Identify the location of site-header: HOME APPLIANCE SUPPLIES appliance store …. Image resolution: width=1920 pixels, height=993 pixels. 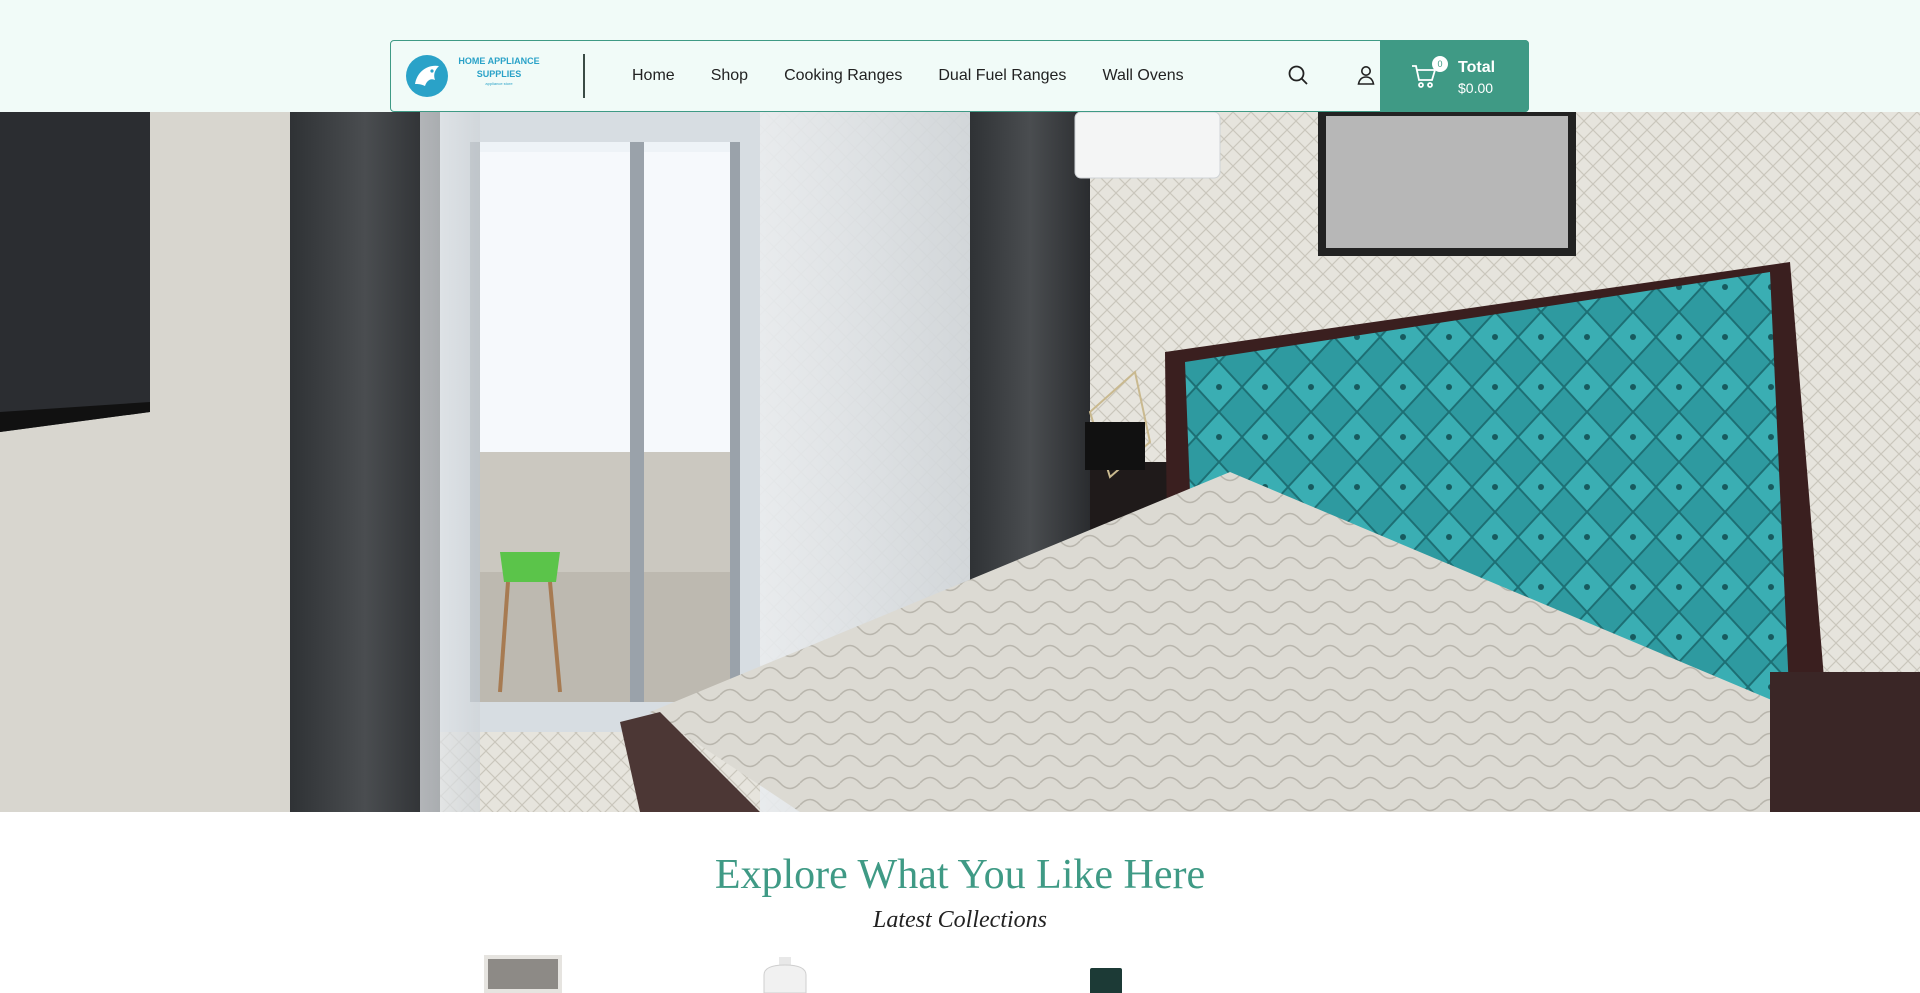
(959, 76).